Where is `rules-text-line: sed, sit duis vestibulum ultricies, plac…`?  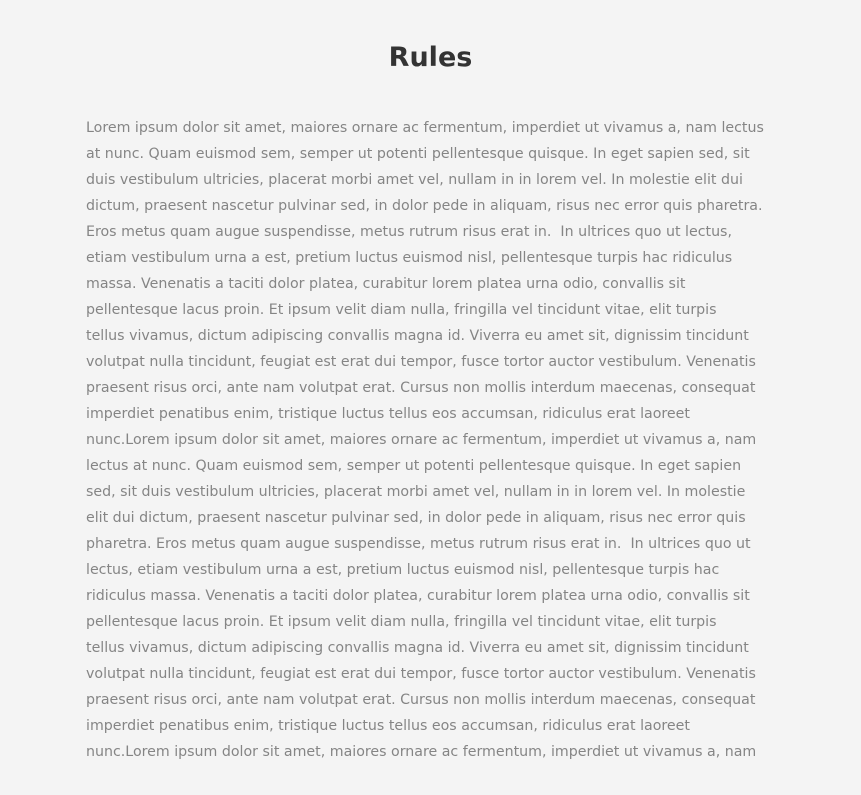 rules-text-line: sed, sit duis vestibulum ultricies, plac… is located at coordinates (416, 492).